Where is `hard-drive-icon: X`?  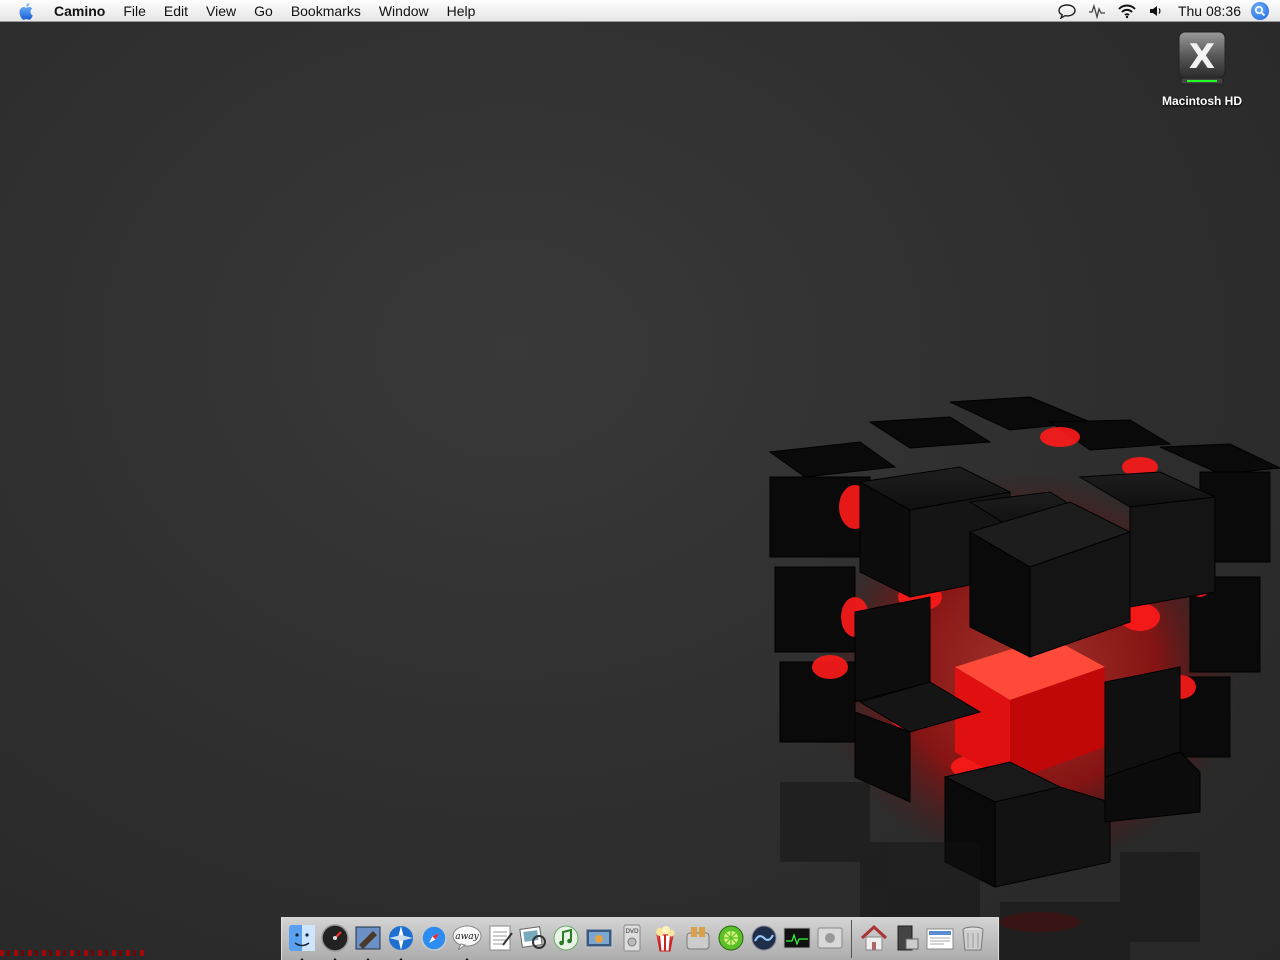
hard-drive-icon: X is located at coordinates (1202, 58).